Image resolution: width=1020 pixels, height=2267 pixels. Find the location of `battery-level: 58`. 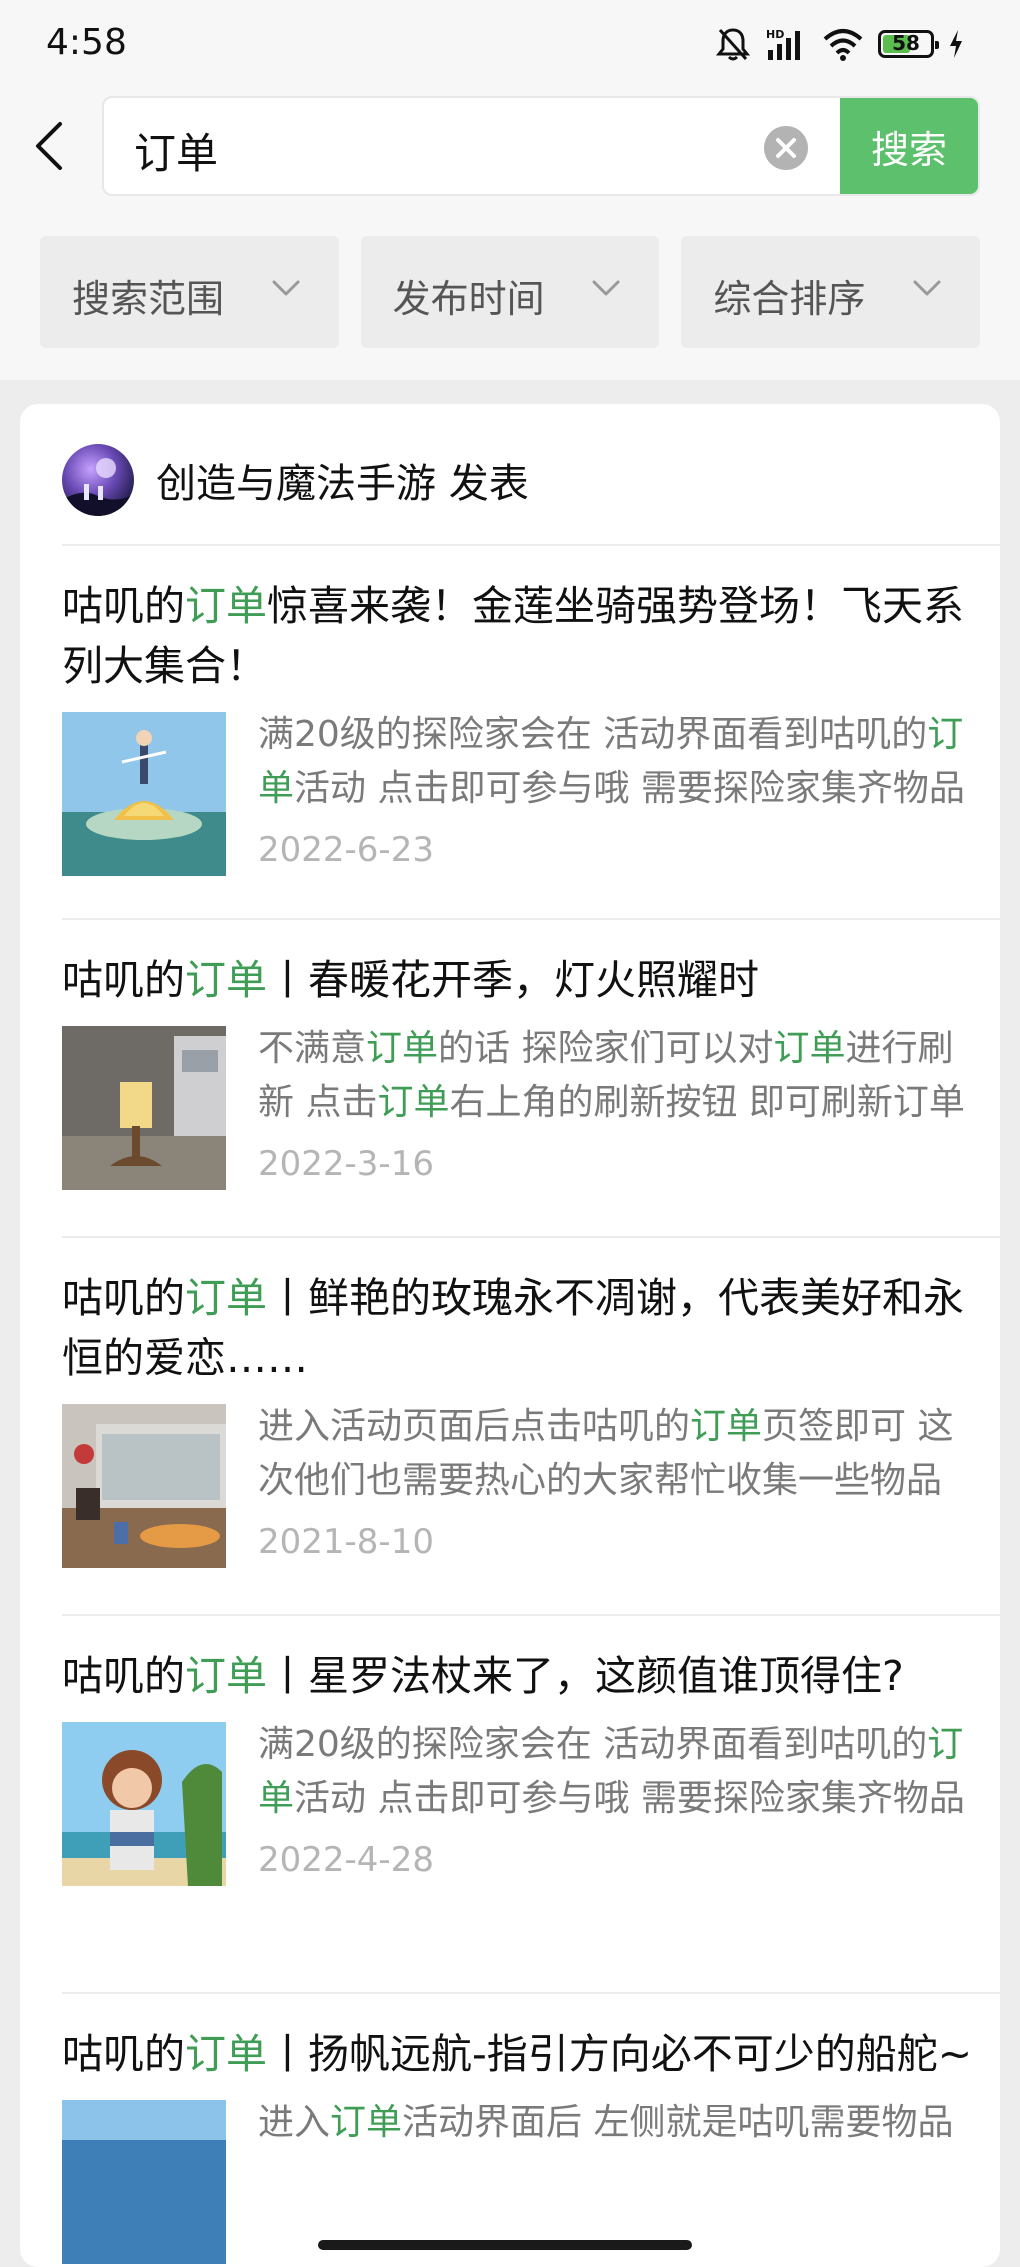

battery-level: 58 is located at coordinates (906, 43).